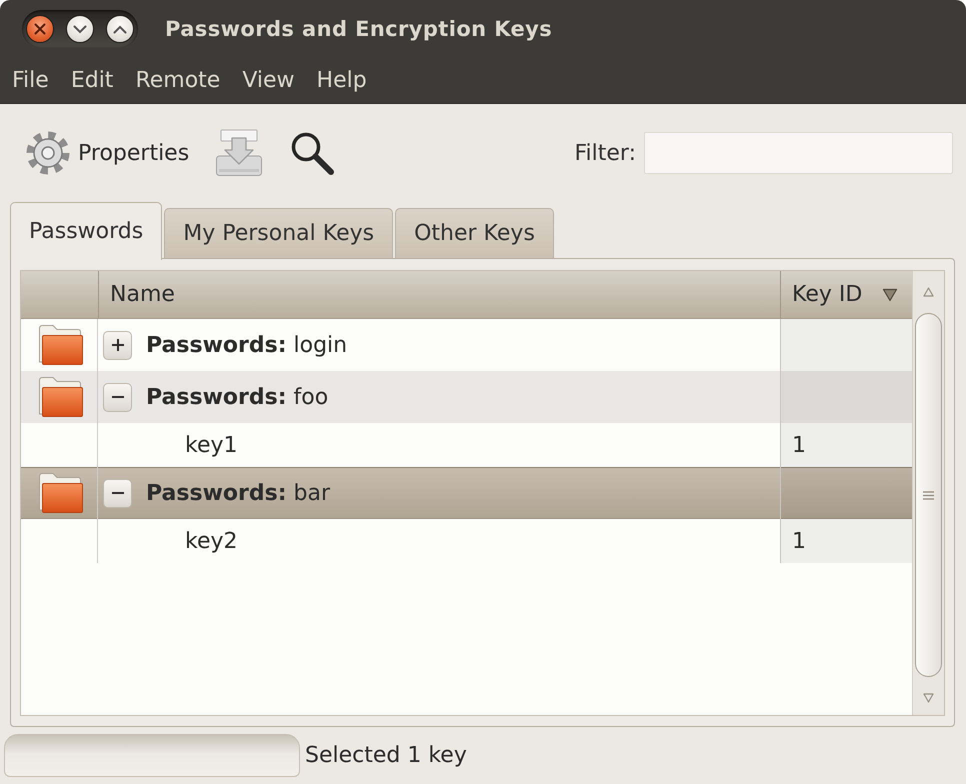  I want to click on tree-row: Passwords: bar, so click(466, 493).